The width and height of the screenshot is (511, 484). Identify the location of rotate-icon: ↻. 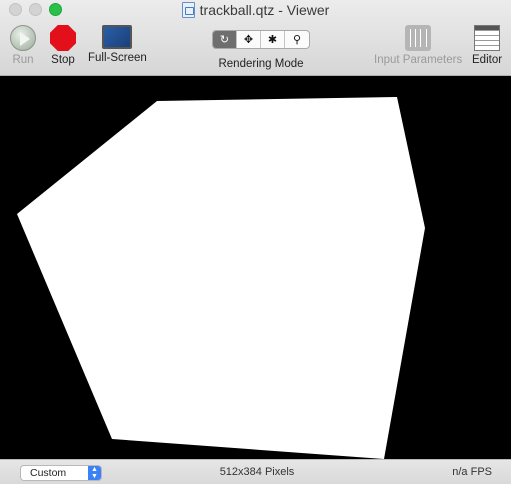
(225, 39).